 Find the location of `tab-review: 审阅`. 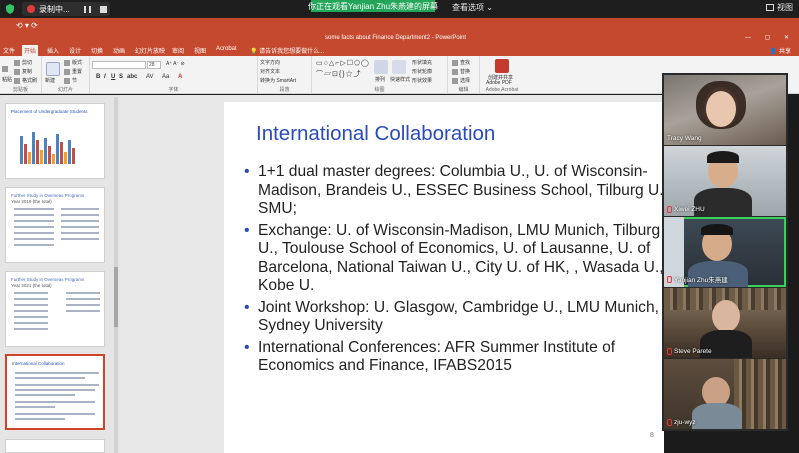

tab-review: 审阅 is located at coordinates (178, 50).